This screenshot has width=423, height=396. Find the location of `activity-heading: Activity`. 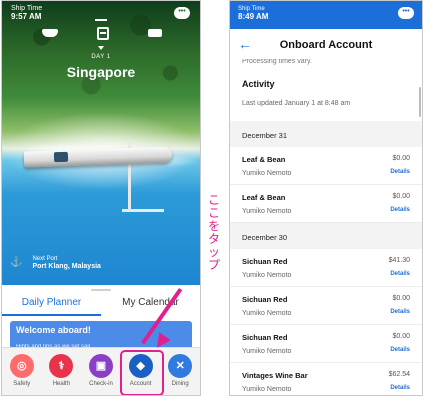

activity-heading: Activity is located at coordinates (258, 84).